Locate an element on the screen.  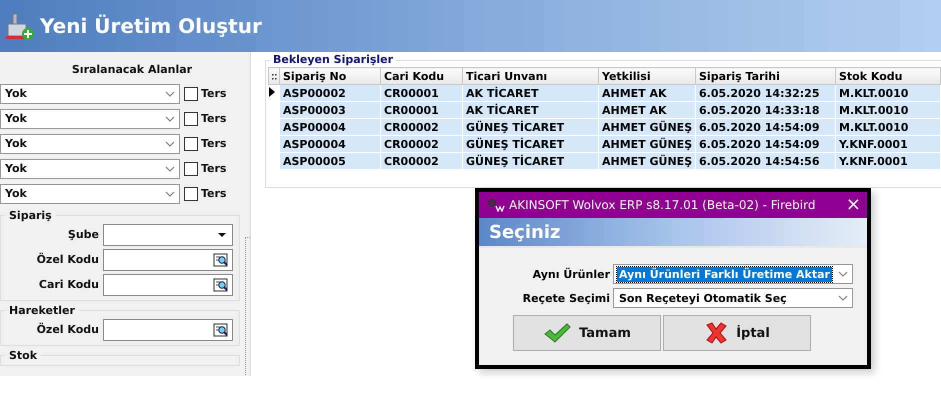
field-label: Şube is located at coordinates (83, 234).